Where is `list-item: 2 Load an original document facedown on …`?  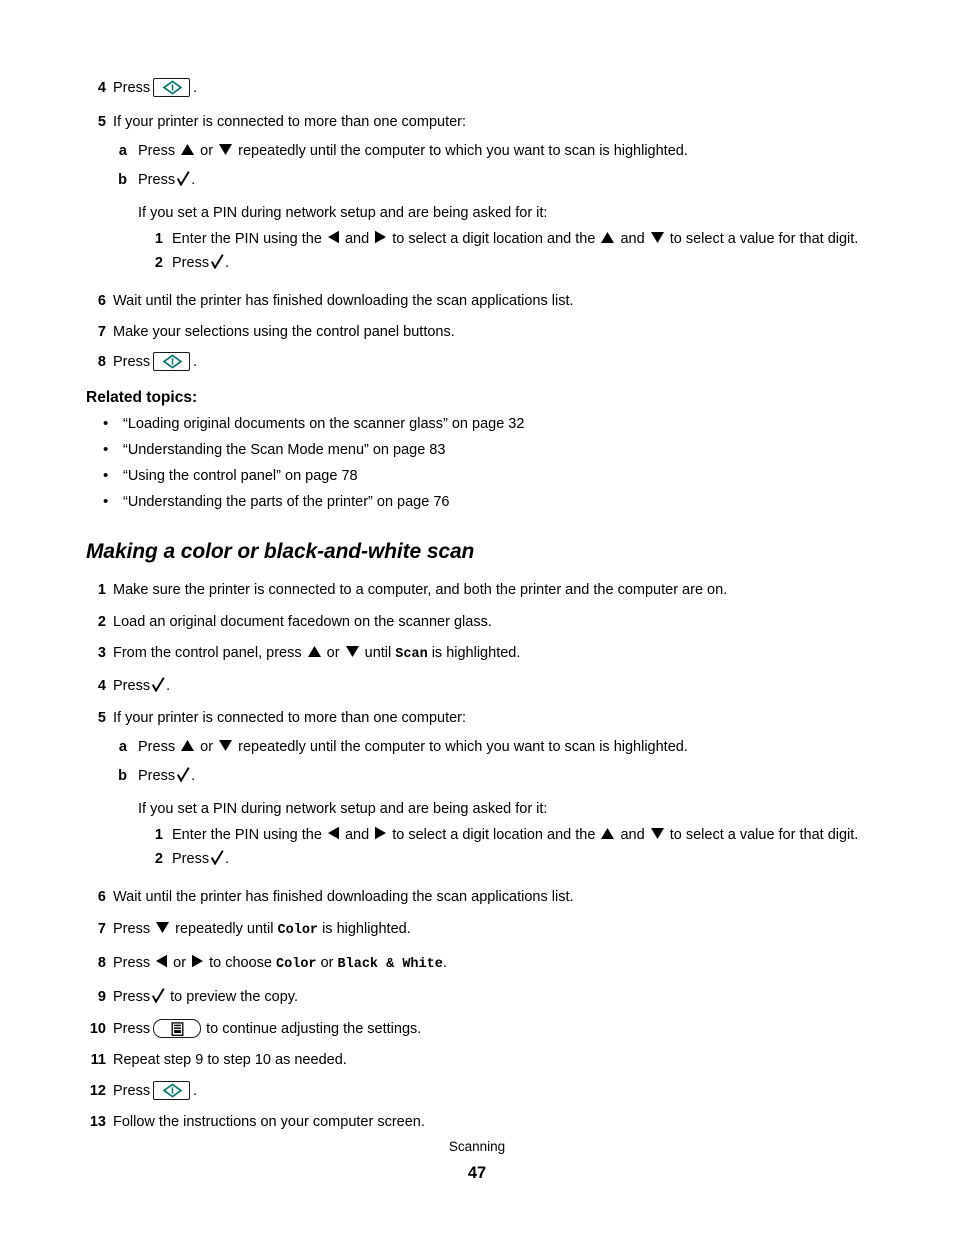 list-item: 2 Load an original document facedown on … is located at coordinates (486, 622).